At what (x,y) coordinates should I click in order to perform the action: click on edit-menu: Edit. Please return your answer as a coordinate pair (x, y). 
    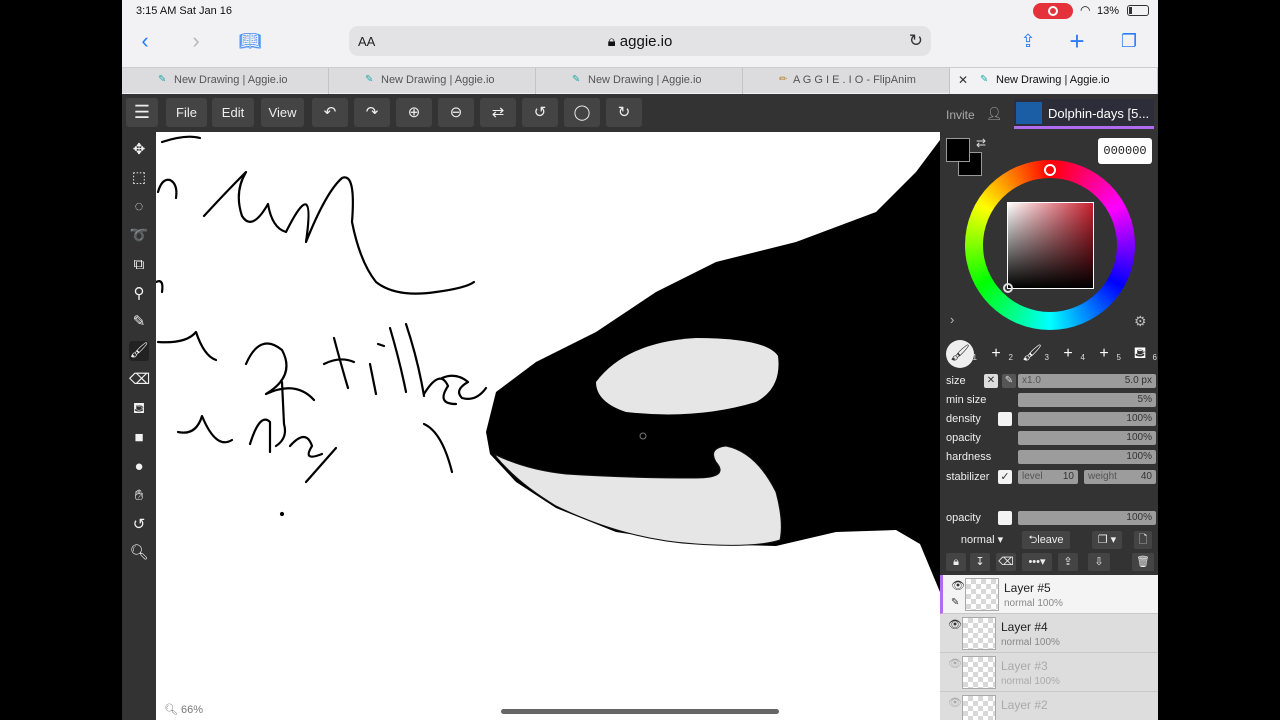
    Looking at the image, I should click on (233, 112).